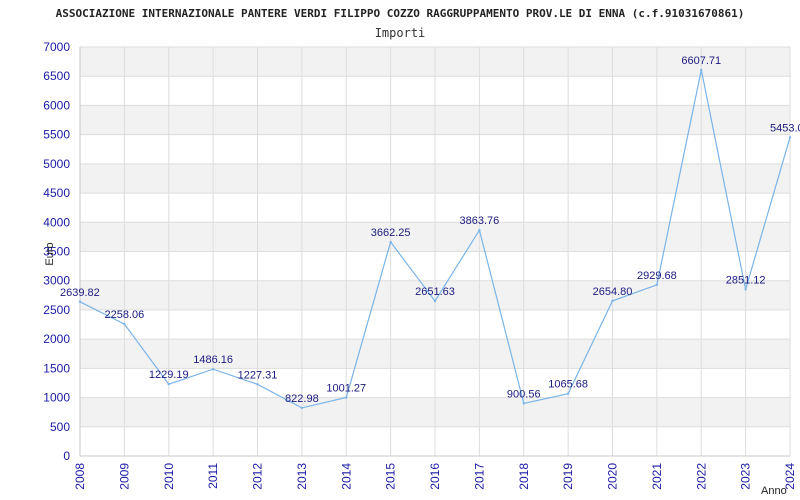  What do you see at coordinates (774, 491) in the screenshot?
I see `x-axis-label: Anno` at bounding box center [774, 491].